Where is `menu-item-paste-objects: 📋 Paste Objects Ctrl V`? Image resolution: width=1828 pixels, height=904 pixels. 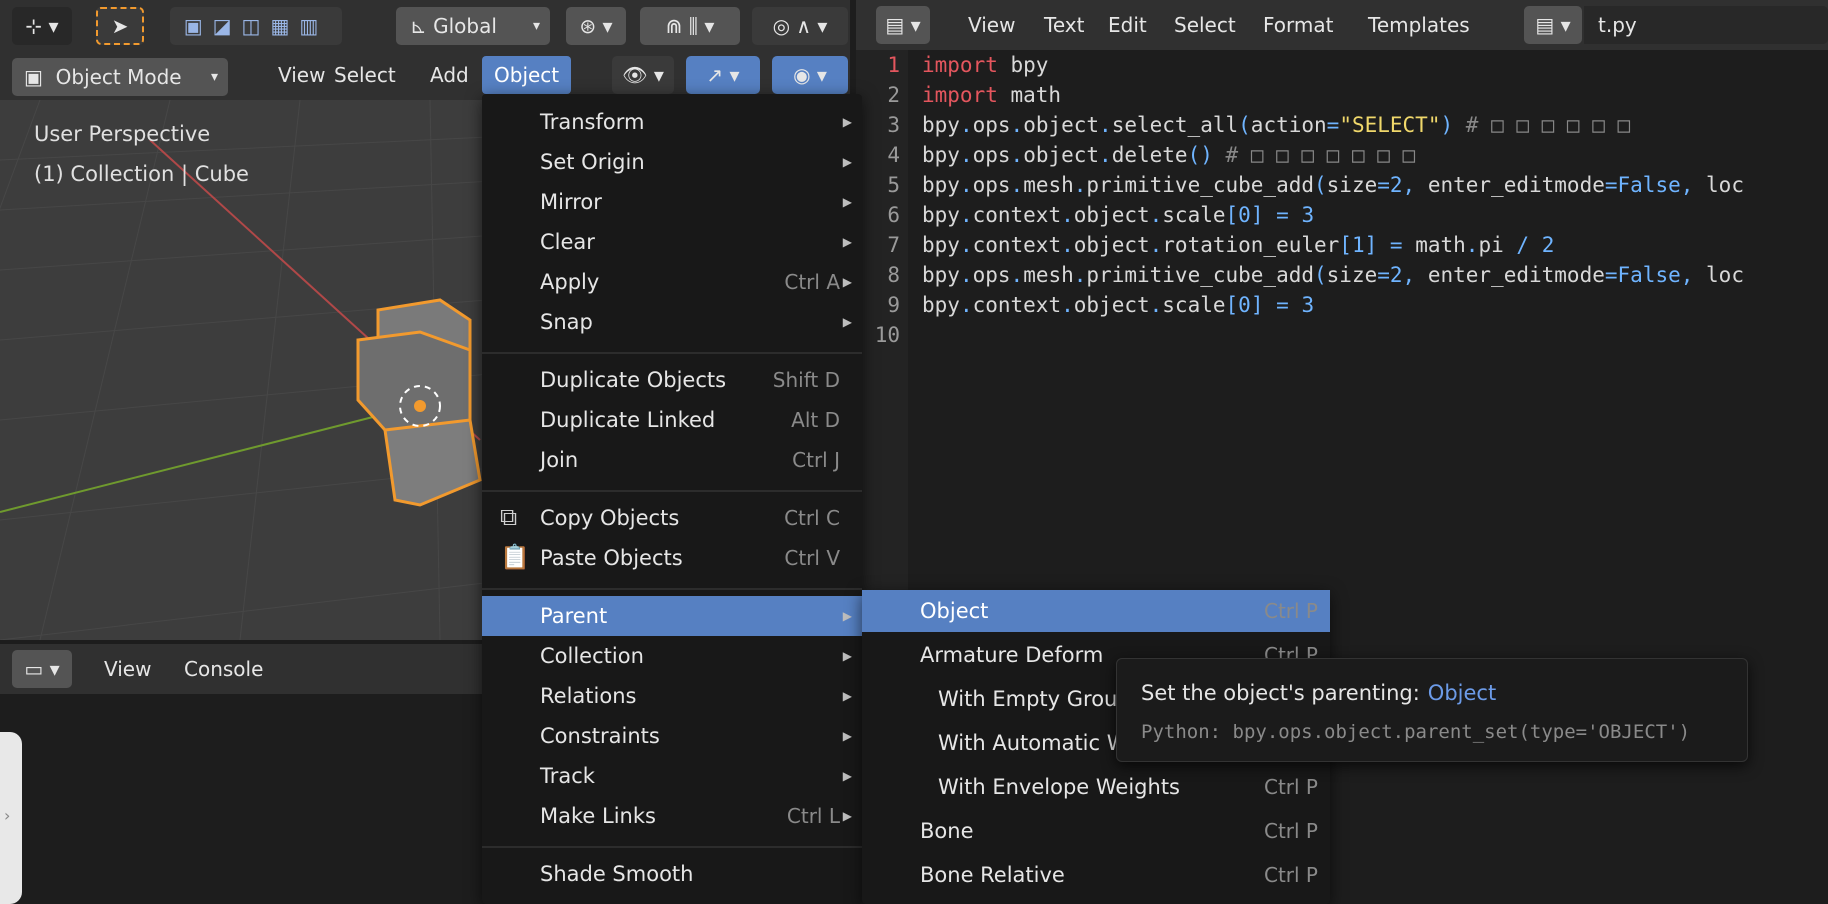 menu-item-paste-objects: 📋 Paste Objects Ctrl V is located at coordinates (672, 558).